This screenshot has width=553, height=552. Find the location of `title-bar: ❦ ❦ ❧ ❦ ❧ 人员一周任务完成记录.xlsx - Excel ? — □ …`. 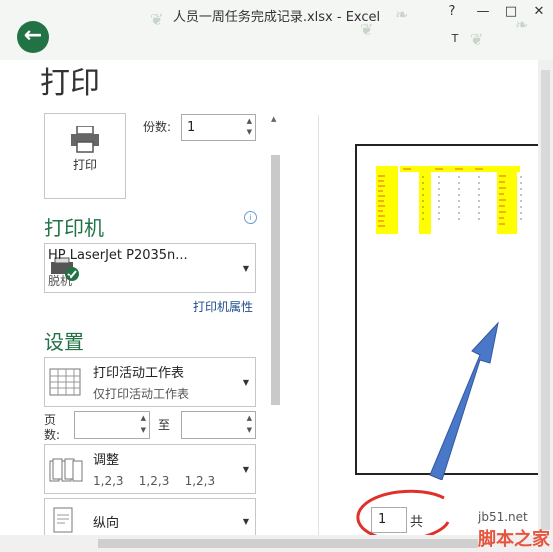

title-bar: ❦ ❦ ❧ ❦ ❧ 人员一周任务完成记录.xlsx - Excel ? — □ … is located at coordinates (276, 30).